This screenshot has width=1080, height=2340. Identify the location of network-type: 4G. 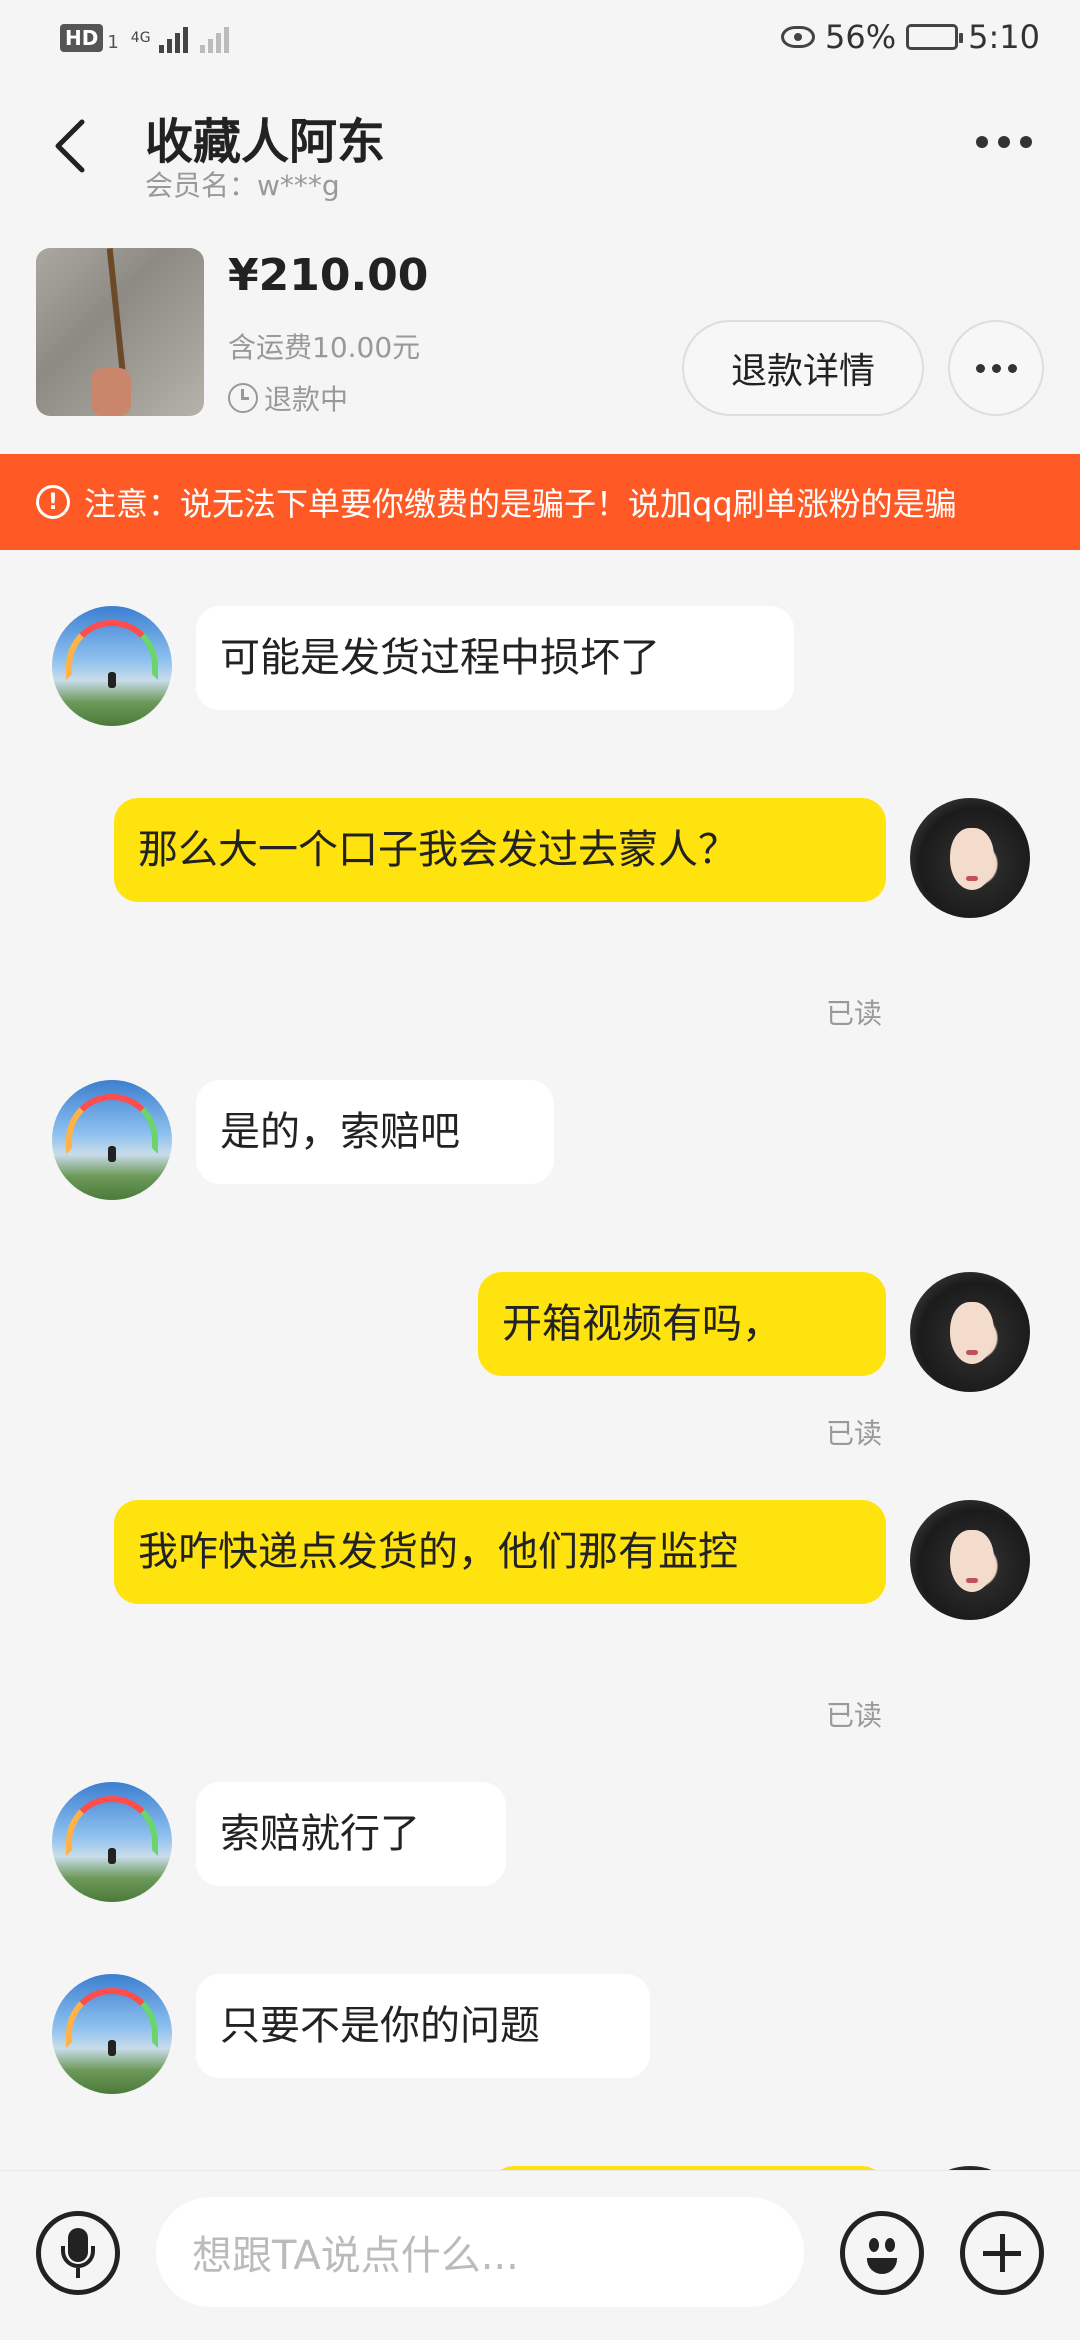
(140, 37).